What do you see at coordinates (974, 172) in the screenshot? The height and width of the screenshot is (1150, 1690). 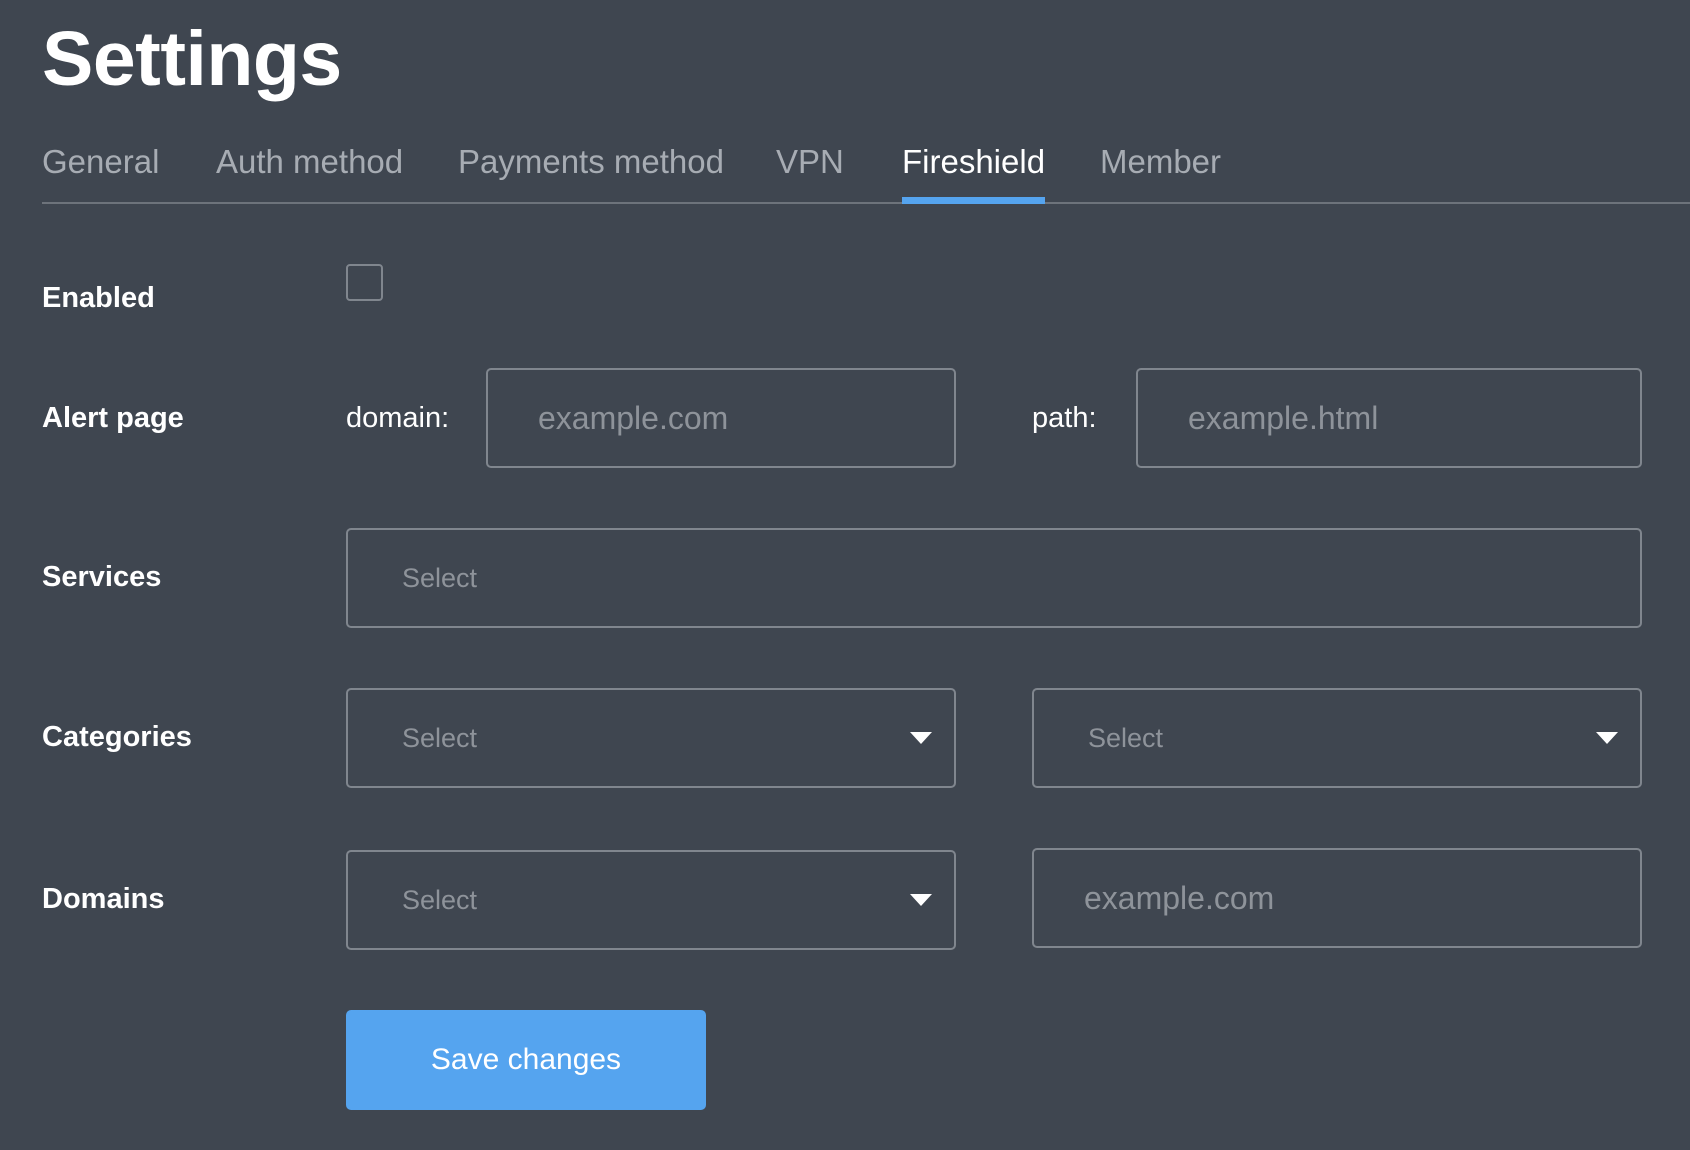 I see `tab-fireshield: Fireshield` at bounding box center [974, 172].